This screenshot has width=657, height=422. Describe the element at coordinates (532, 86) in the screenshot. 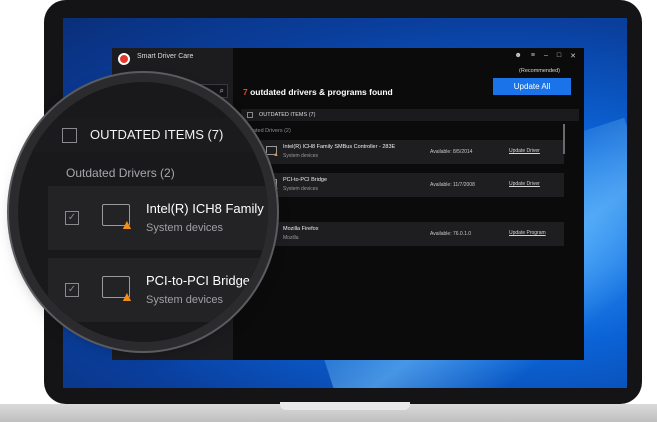

I see `update-all-button: Update All` at that location.